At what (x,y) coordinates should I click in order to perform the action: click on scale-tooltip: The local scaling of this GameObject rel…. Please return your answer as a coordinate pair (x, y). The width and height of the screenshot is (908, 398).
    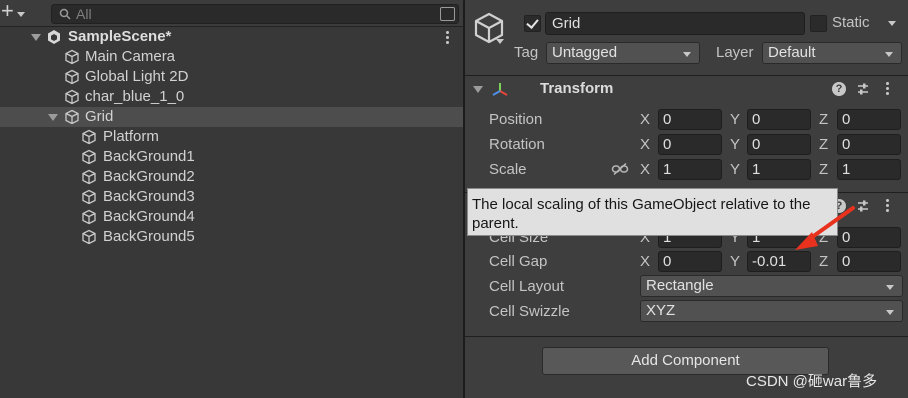
    Looking at the image, I should click on (652, 212).